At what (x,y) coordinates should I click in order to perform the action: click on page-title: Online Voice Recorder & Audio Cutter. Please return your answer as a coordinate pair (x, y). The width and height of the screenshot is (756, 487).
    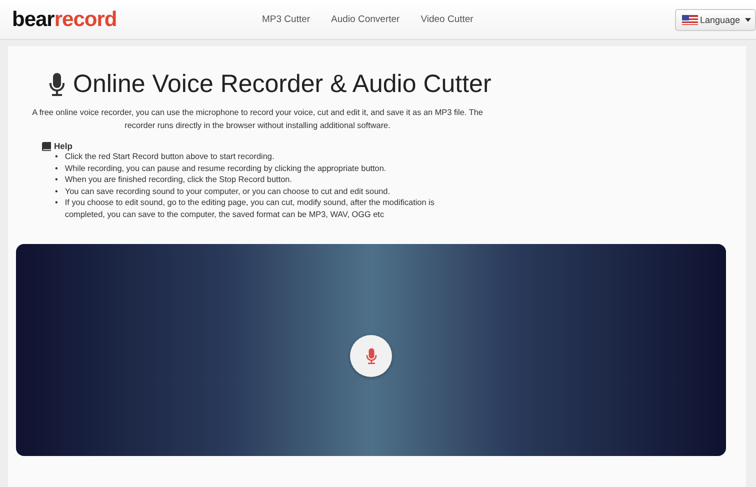
    Looking at the image, I should click on (282, 84).